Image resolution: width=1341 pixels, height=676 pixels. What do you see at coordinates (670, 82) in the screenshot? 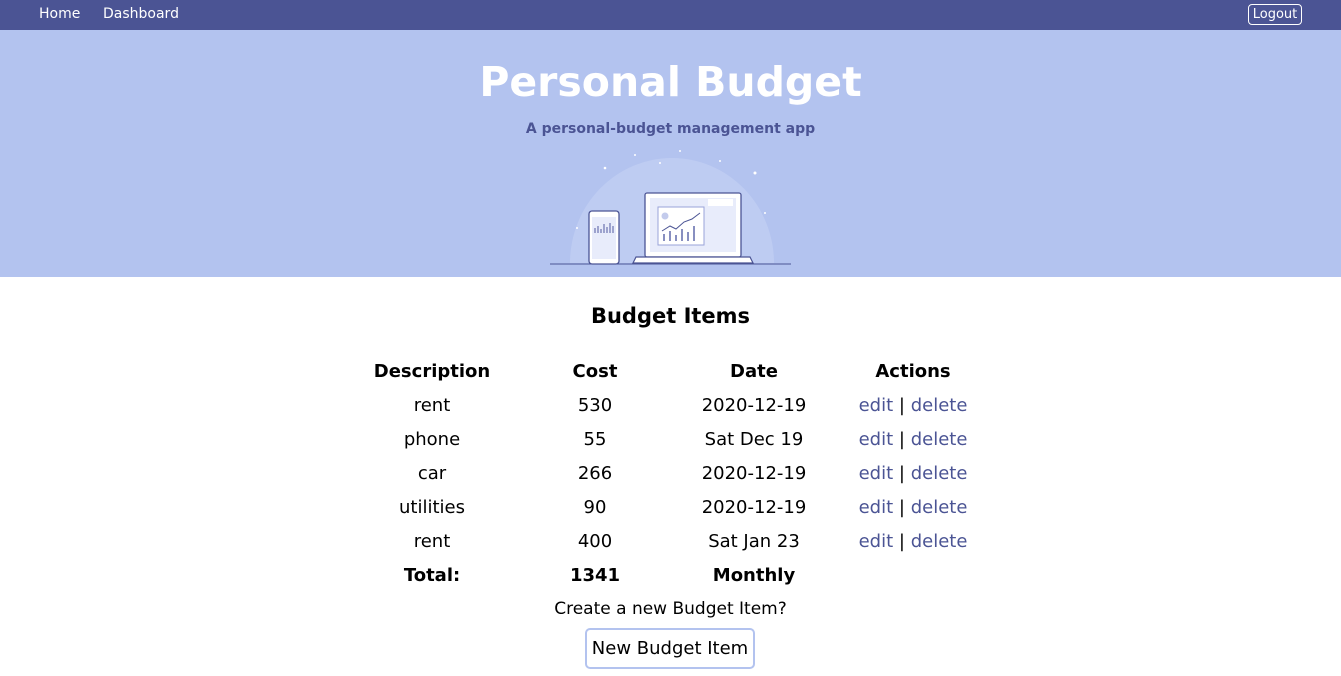
I see `app-title: Personal Budget` at bounding box center [670, 82].